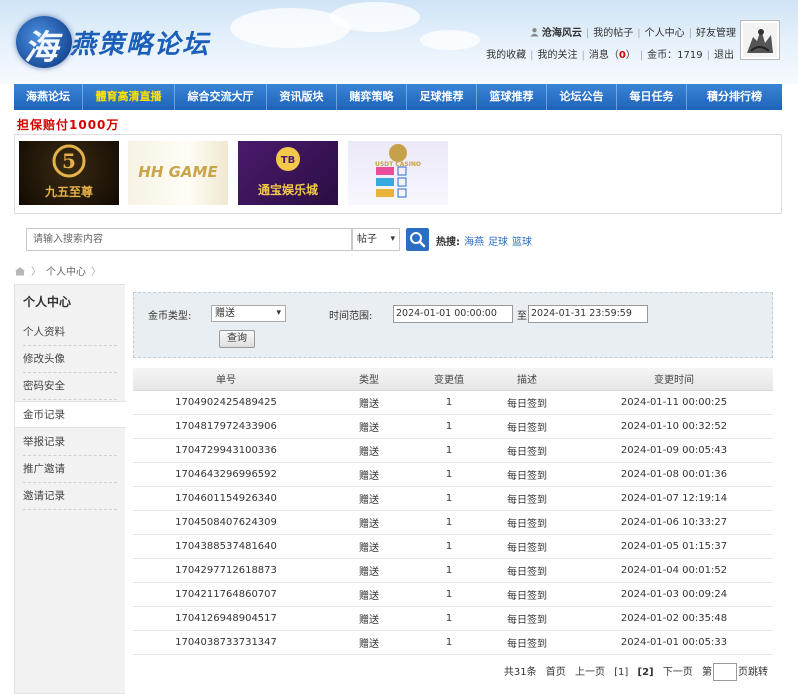  Describe the element at coordinates (70, 442) in the screenshot. I see `sidebar-item-reports: 举报记录` at that location.